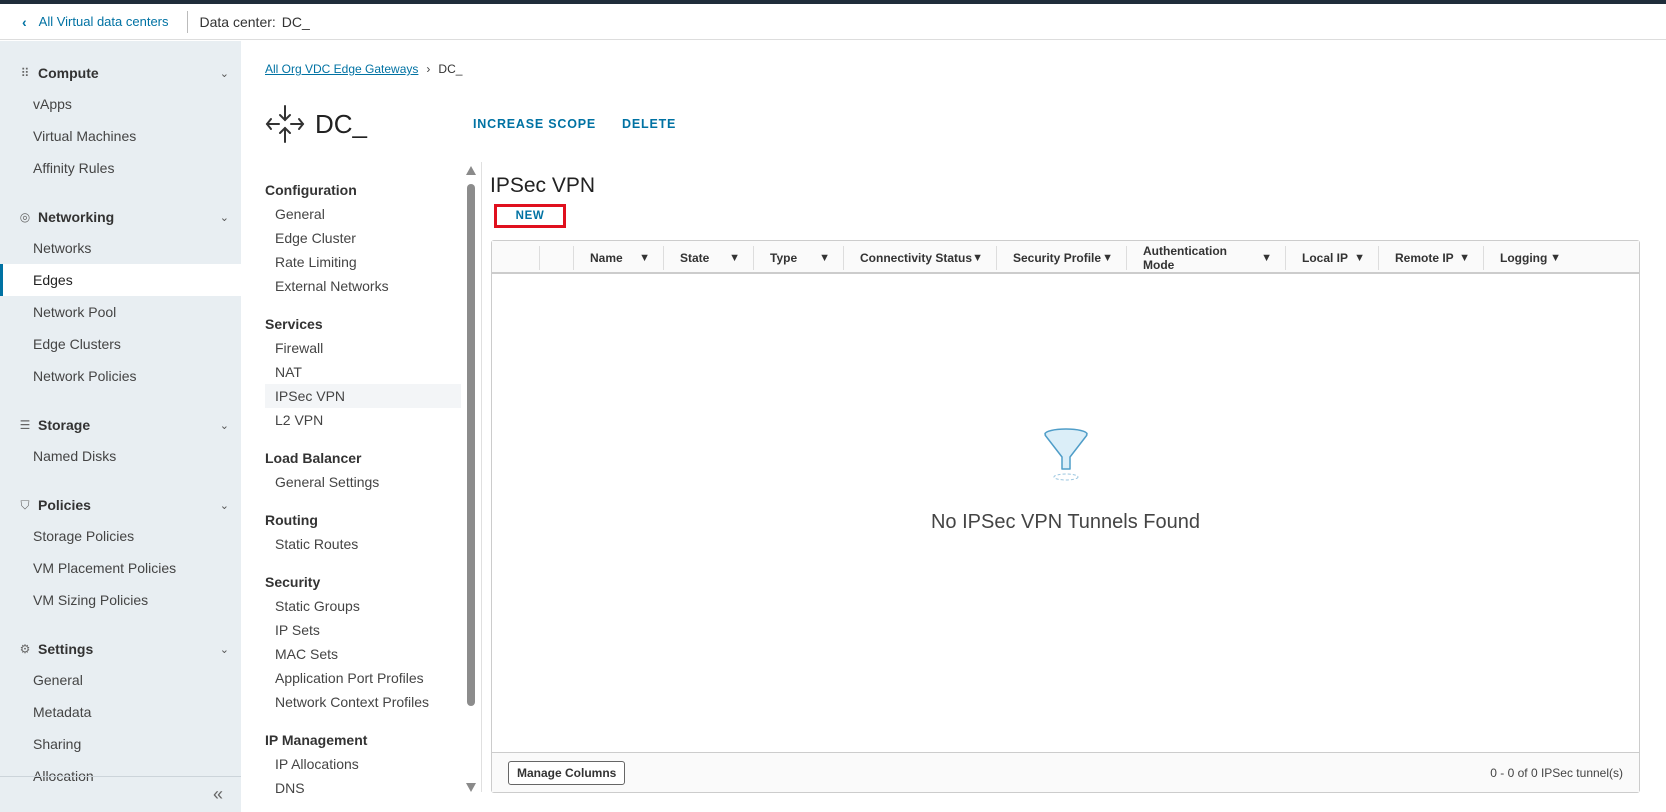 The height and width of the screenshot is (812, 1666). Describe the element at coordinates (470, 124) in the screenshot. I see `gateway-title-row: DC_ INCREASE SCOPE DELETE` at that location.